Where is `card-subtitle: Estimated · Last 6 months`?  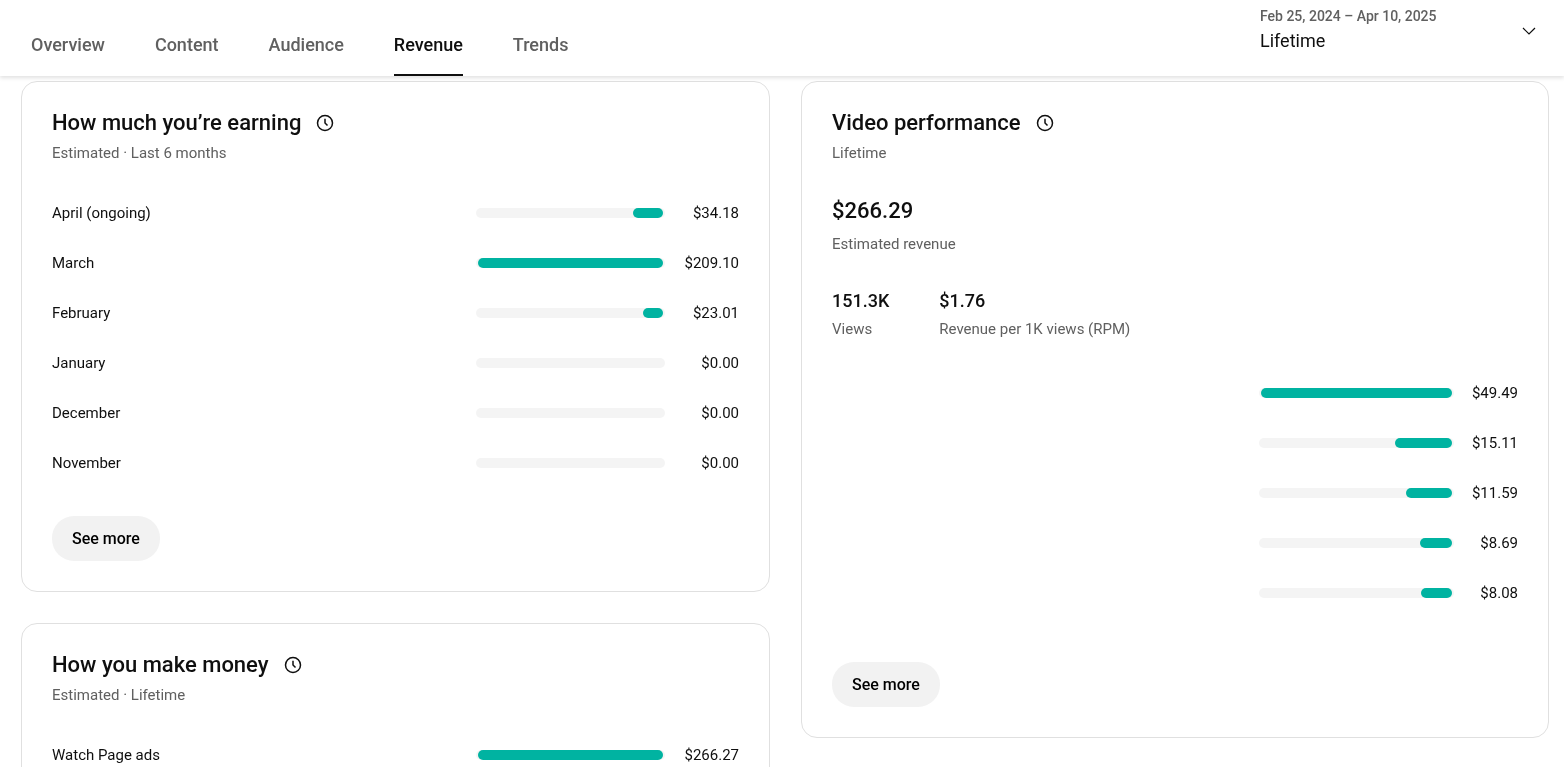
card-subtitle: Estimated · Last 6 months is located at coordinates (140, 153).